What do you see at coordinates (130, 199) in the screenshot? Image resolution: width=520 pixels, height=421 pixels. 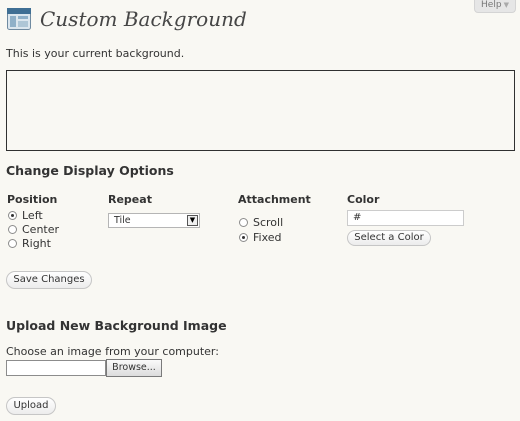 I see `repeat-label: Repeat` at bounding box center [130, 199].